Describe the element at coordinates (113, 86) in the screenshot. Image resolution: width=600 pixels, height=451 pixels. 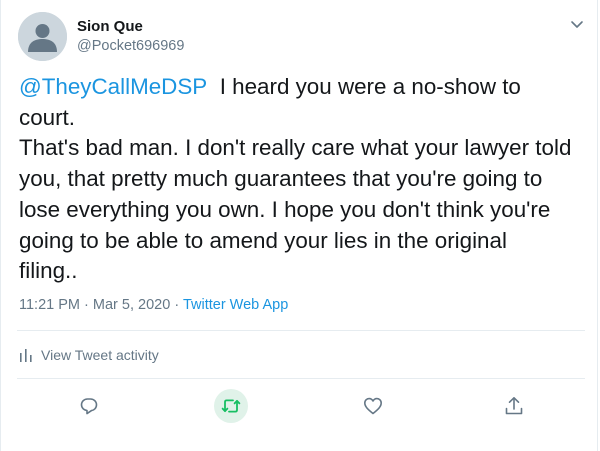
I see `mention-link: @TheyCallMeDSP` at that location.